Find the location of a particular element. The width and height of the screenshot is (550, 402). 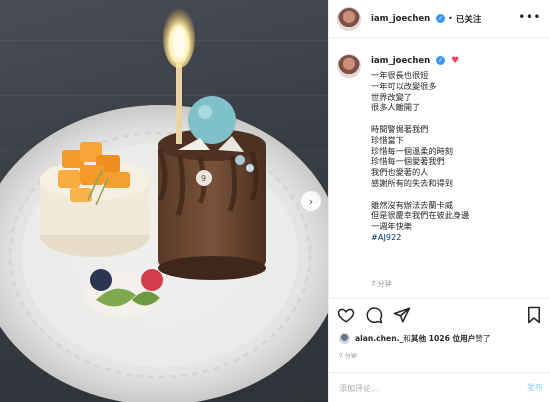

bookmark-icon is located at coordinates (534, 315).